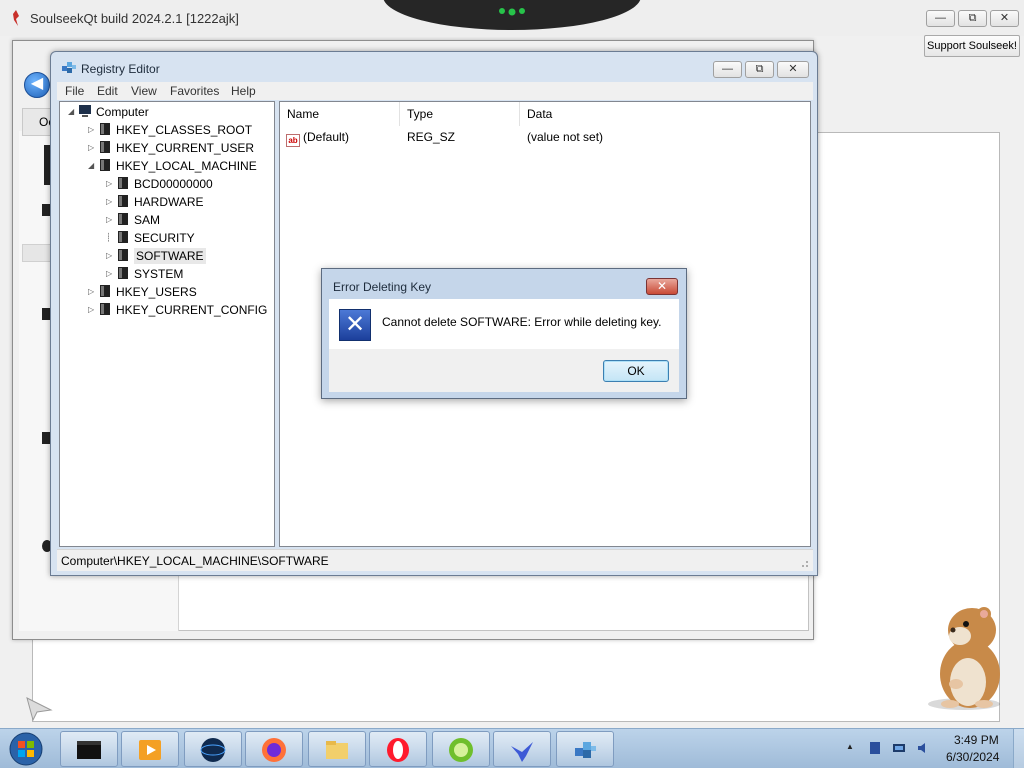  I want to click on tree-node-software: ▷ SOFTWARE, so click(156, 256).